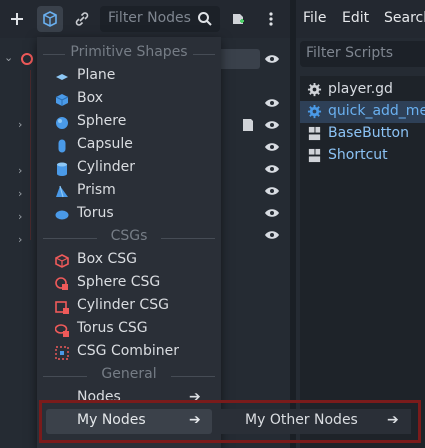 This screenshot has height=448, width=425. I want to click on root-node-icon, so click(27, 59).